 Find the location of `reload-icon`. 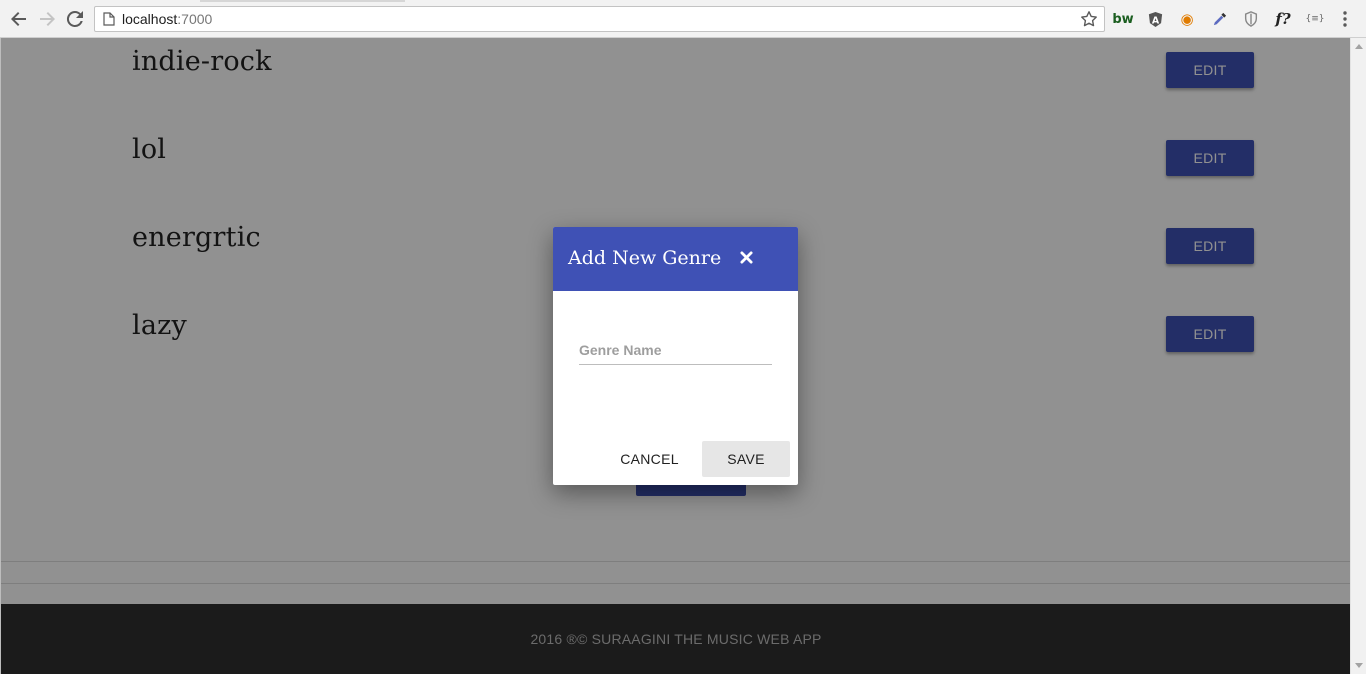

reload-icon is located at coordinates (75, 19).